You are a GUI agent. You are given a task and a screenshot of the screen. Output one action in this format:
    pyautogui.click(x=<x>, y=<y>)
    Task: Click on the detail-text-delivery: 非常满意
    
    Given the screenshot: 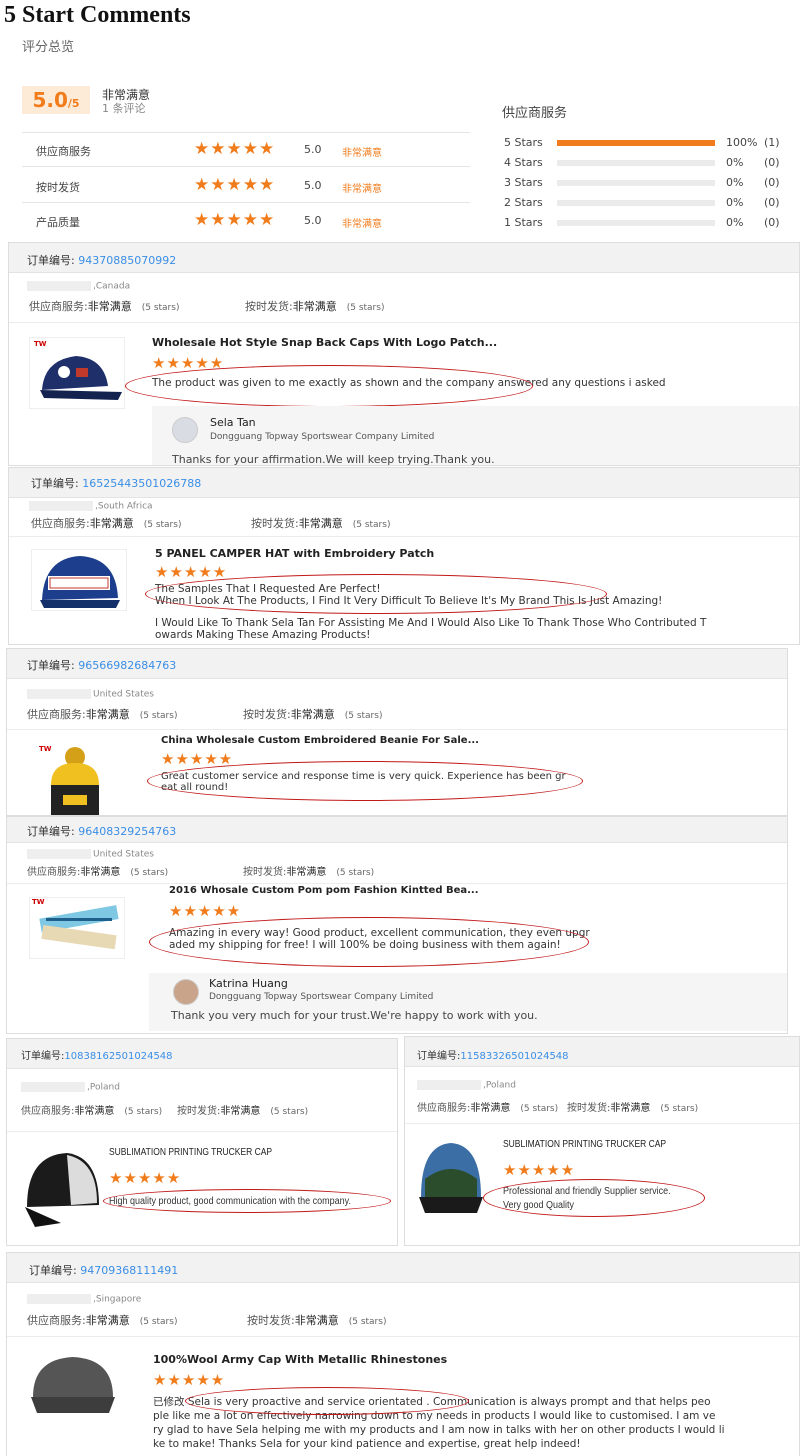 What is the action you would take?
    pyautogui.click(x=362, y=189)
    